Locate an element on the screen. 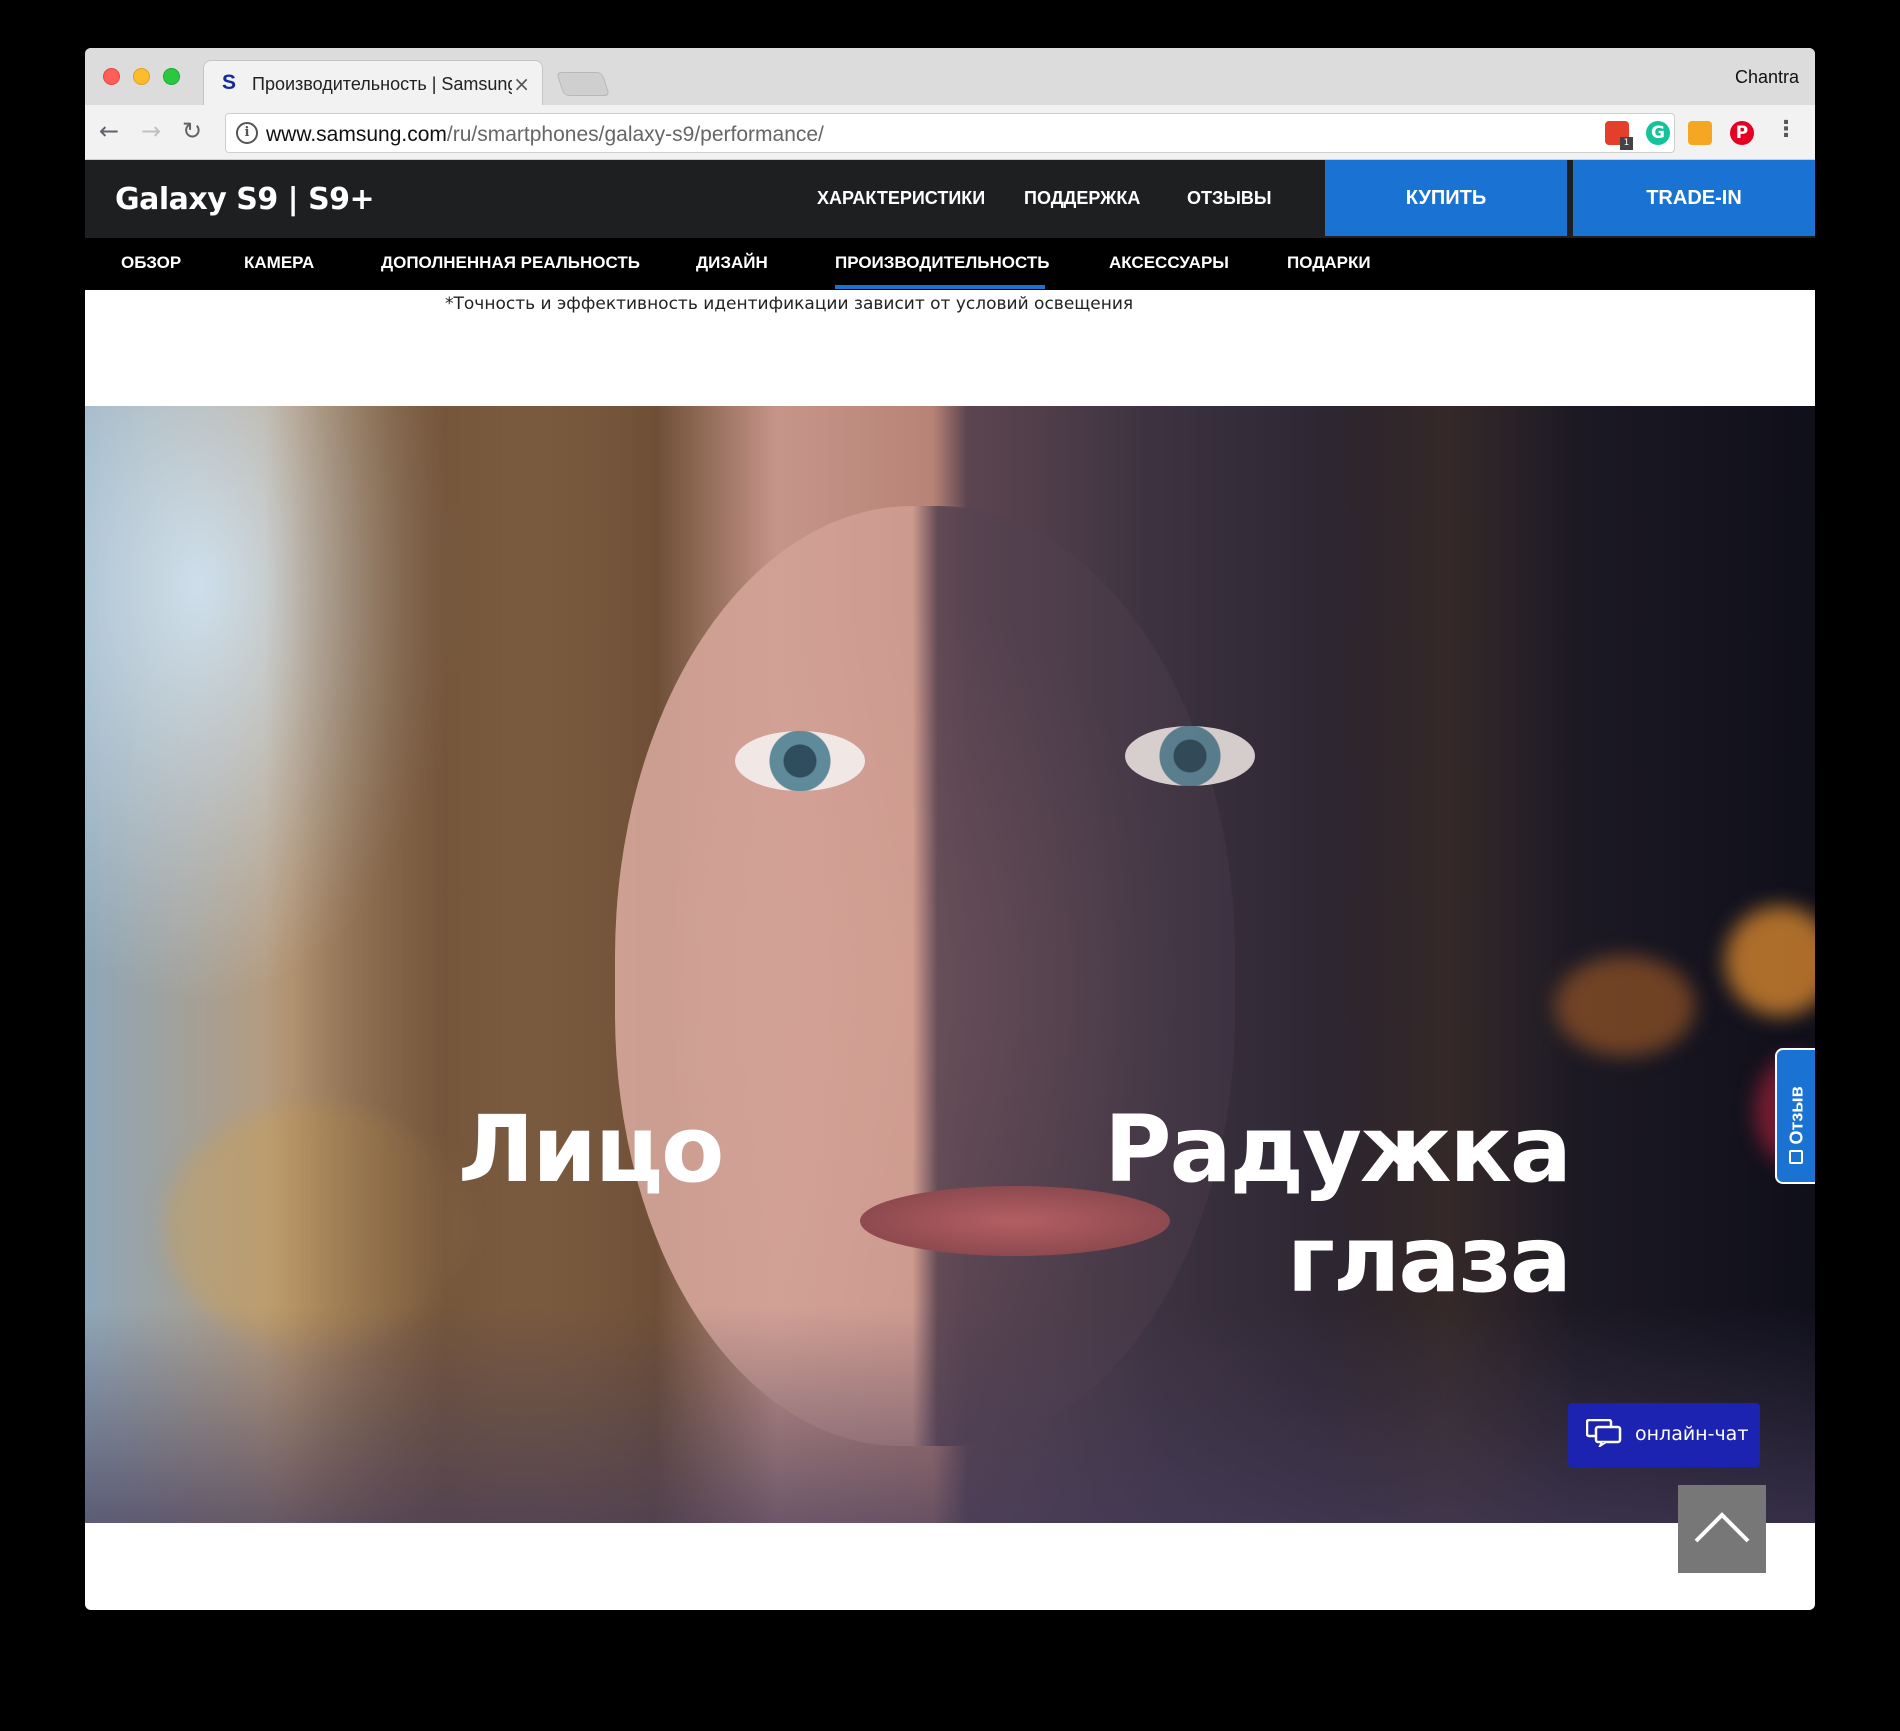 The height and width of the screenshot is (1731, 1900). online-chat-button: онлайн-чат is located at coordinates (1664, 1435).